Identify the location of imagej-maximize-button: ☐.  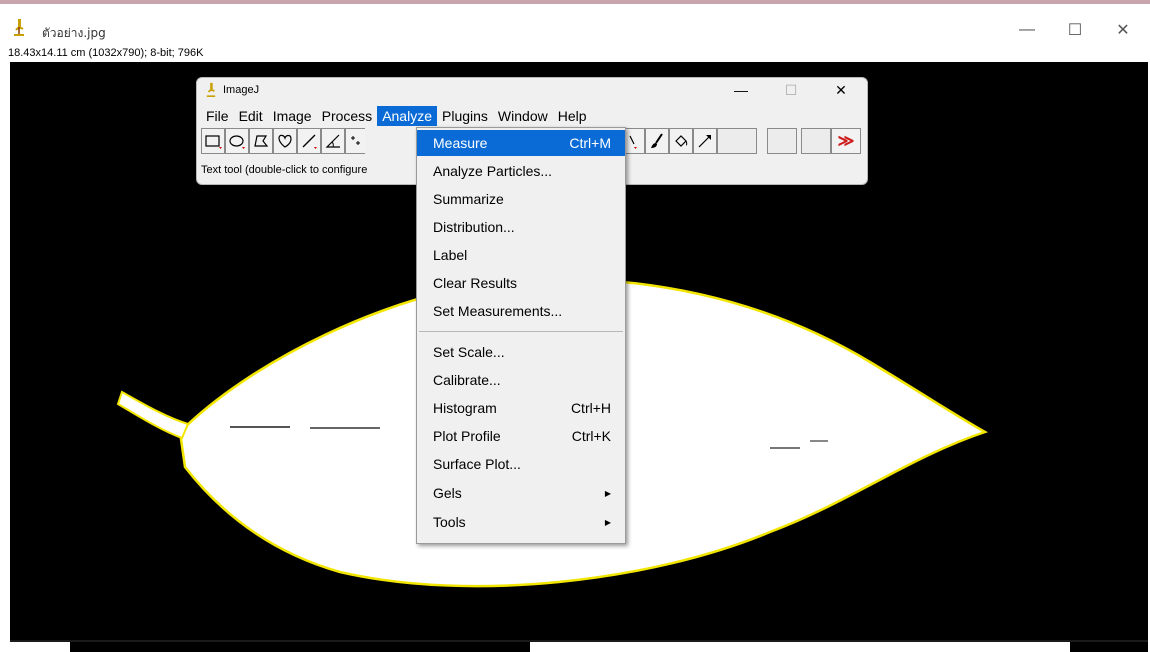
(791, 90).